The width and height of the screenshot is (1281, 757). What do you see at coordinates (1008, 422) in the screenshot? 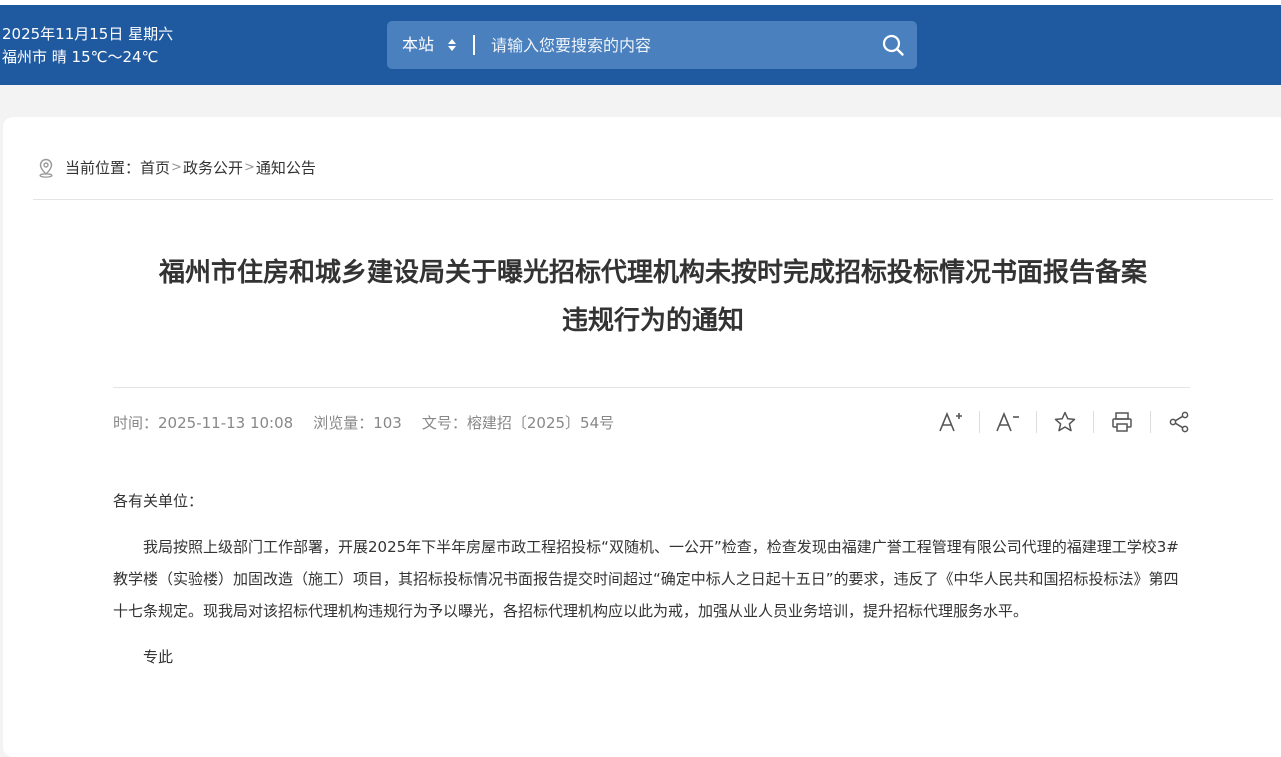
I see `font-decrease-icon` at bounding box center [1008, 422].